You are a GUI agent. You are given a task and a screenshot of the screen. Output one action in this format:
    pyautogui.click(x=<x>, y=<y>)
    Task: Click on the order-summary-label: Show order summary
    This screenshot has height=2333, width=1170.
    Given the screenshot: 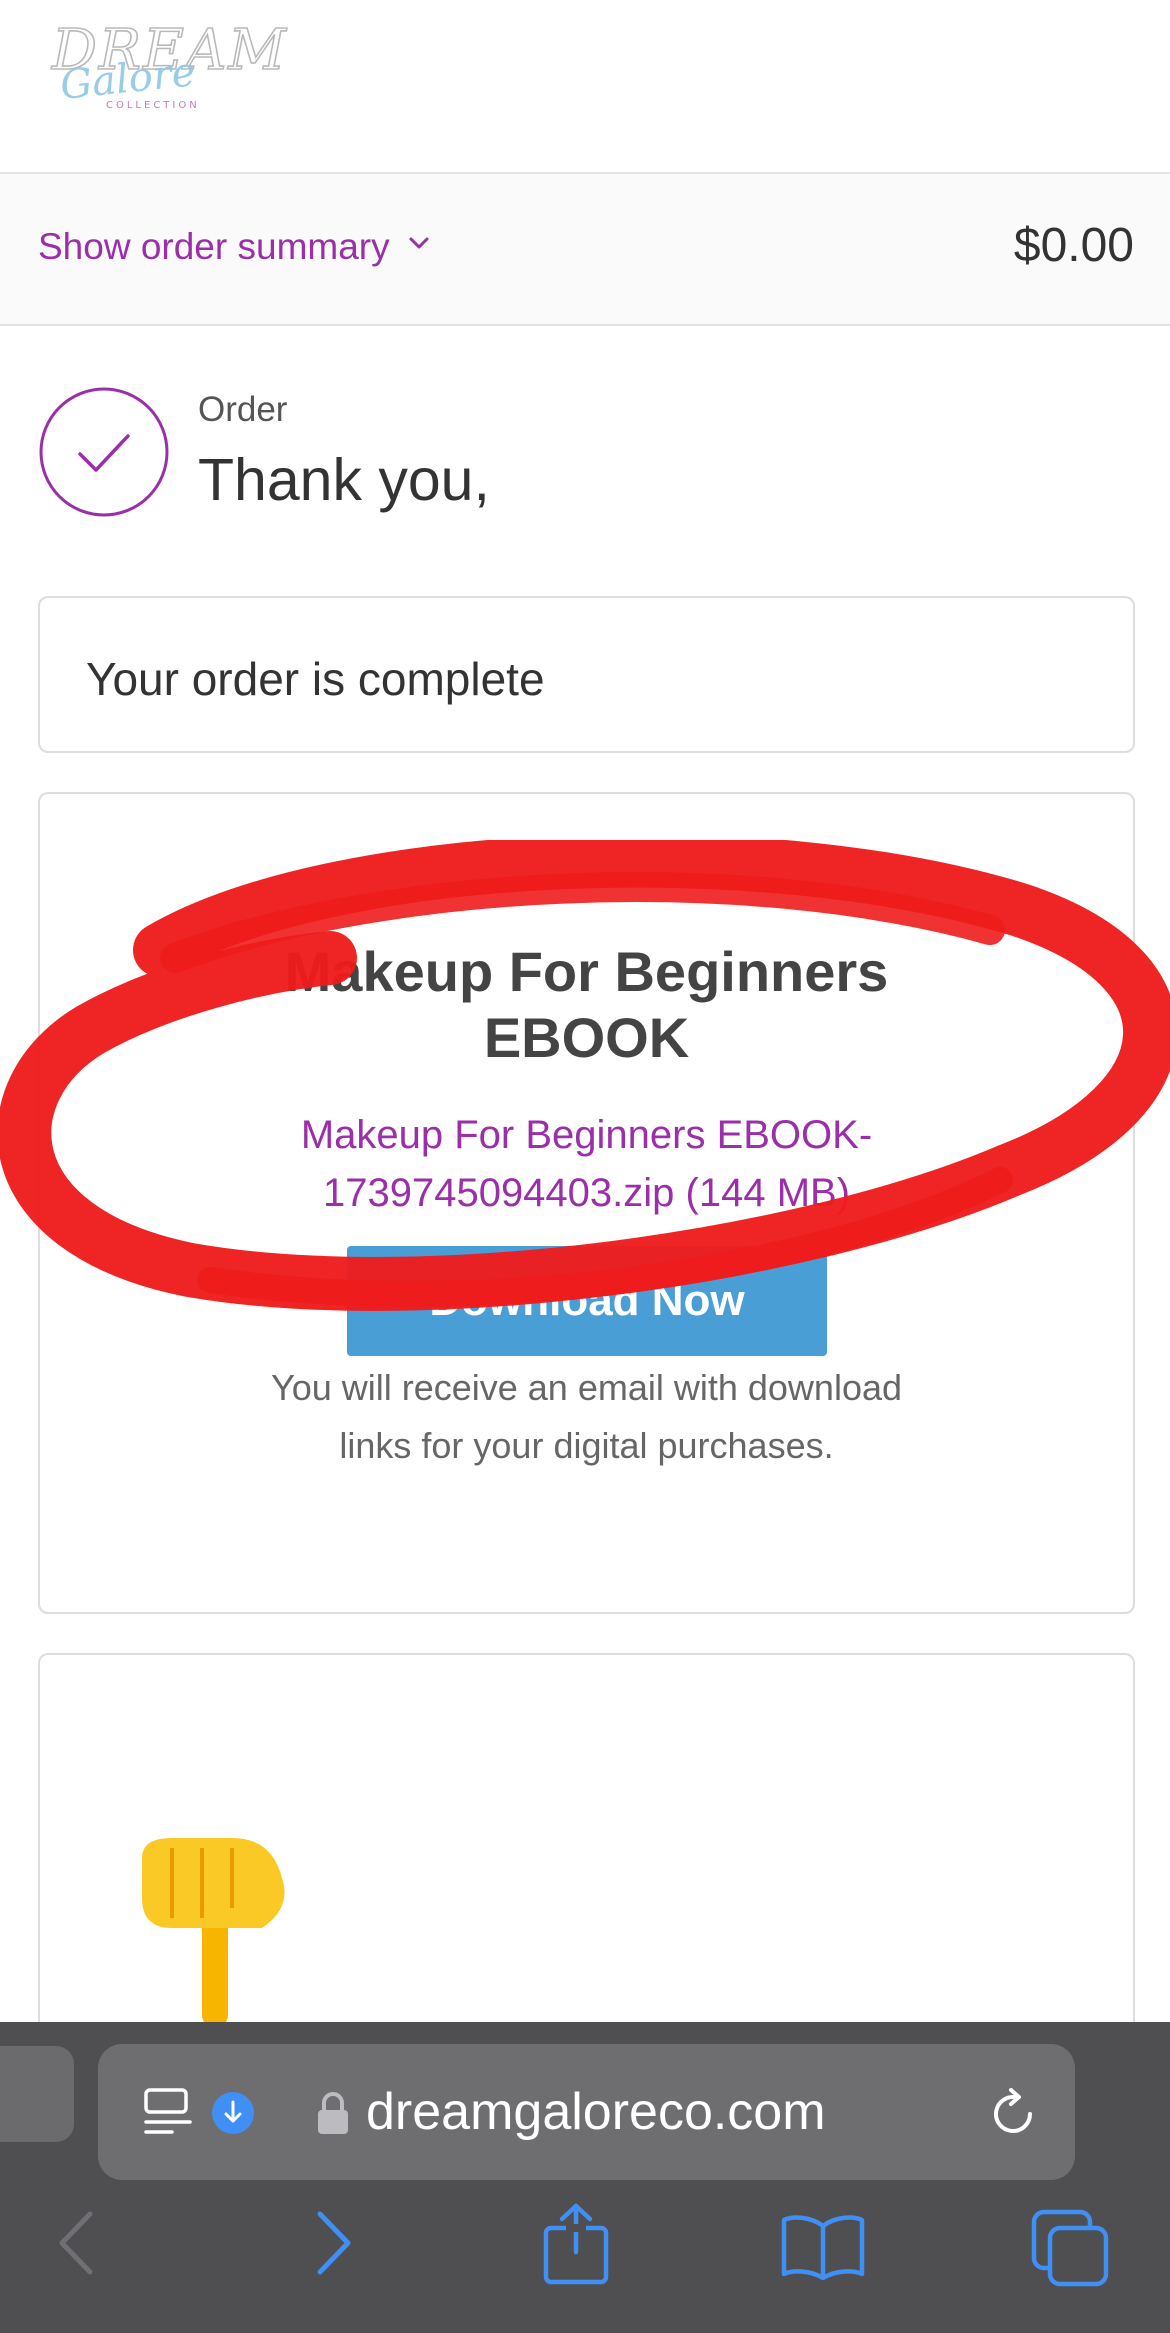 What is the action you would take?
    pyautogui.click(x=214, y=246)
    